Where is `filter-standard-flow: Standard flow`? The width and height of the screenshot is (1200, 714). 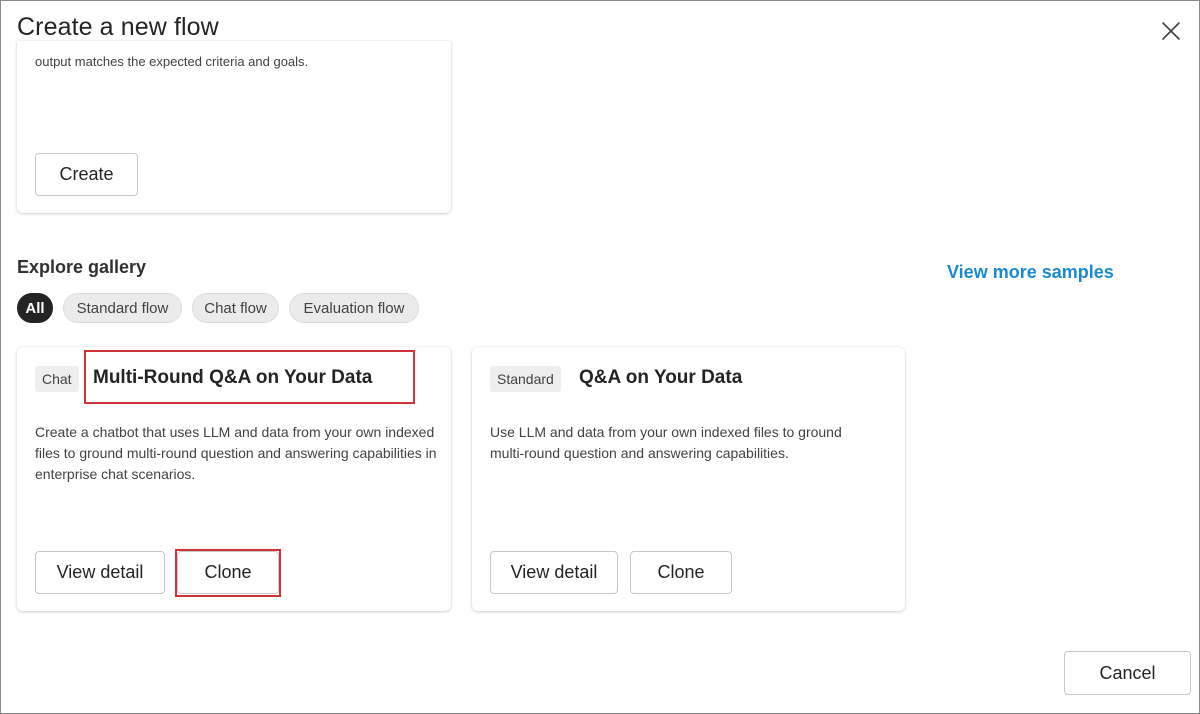
filter-standard-flow: Standard flow is located at coordinates (122, 308).